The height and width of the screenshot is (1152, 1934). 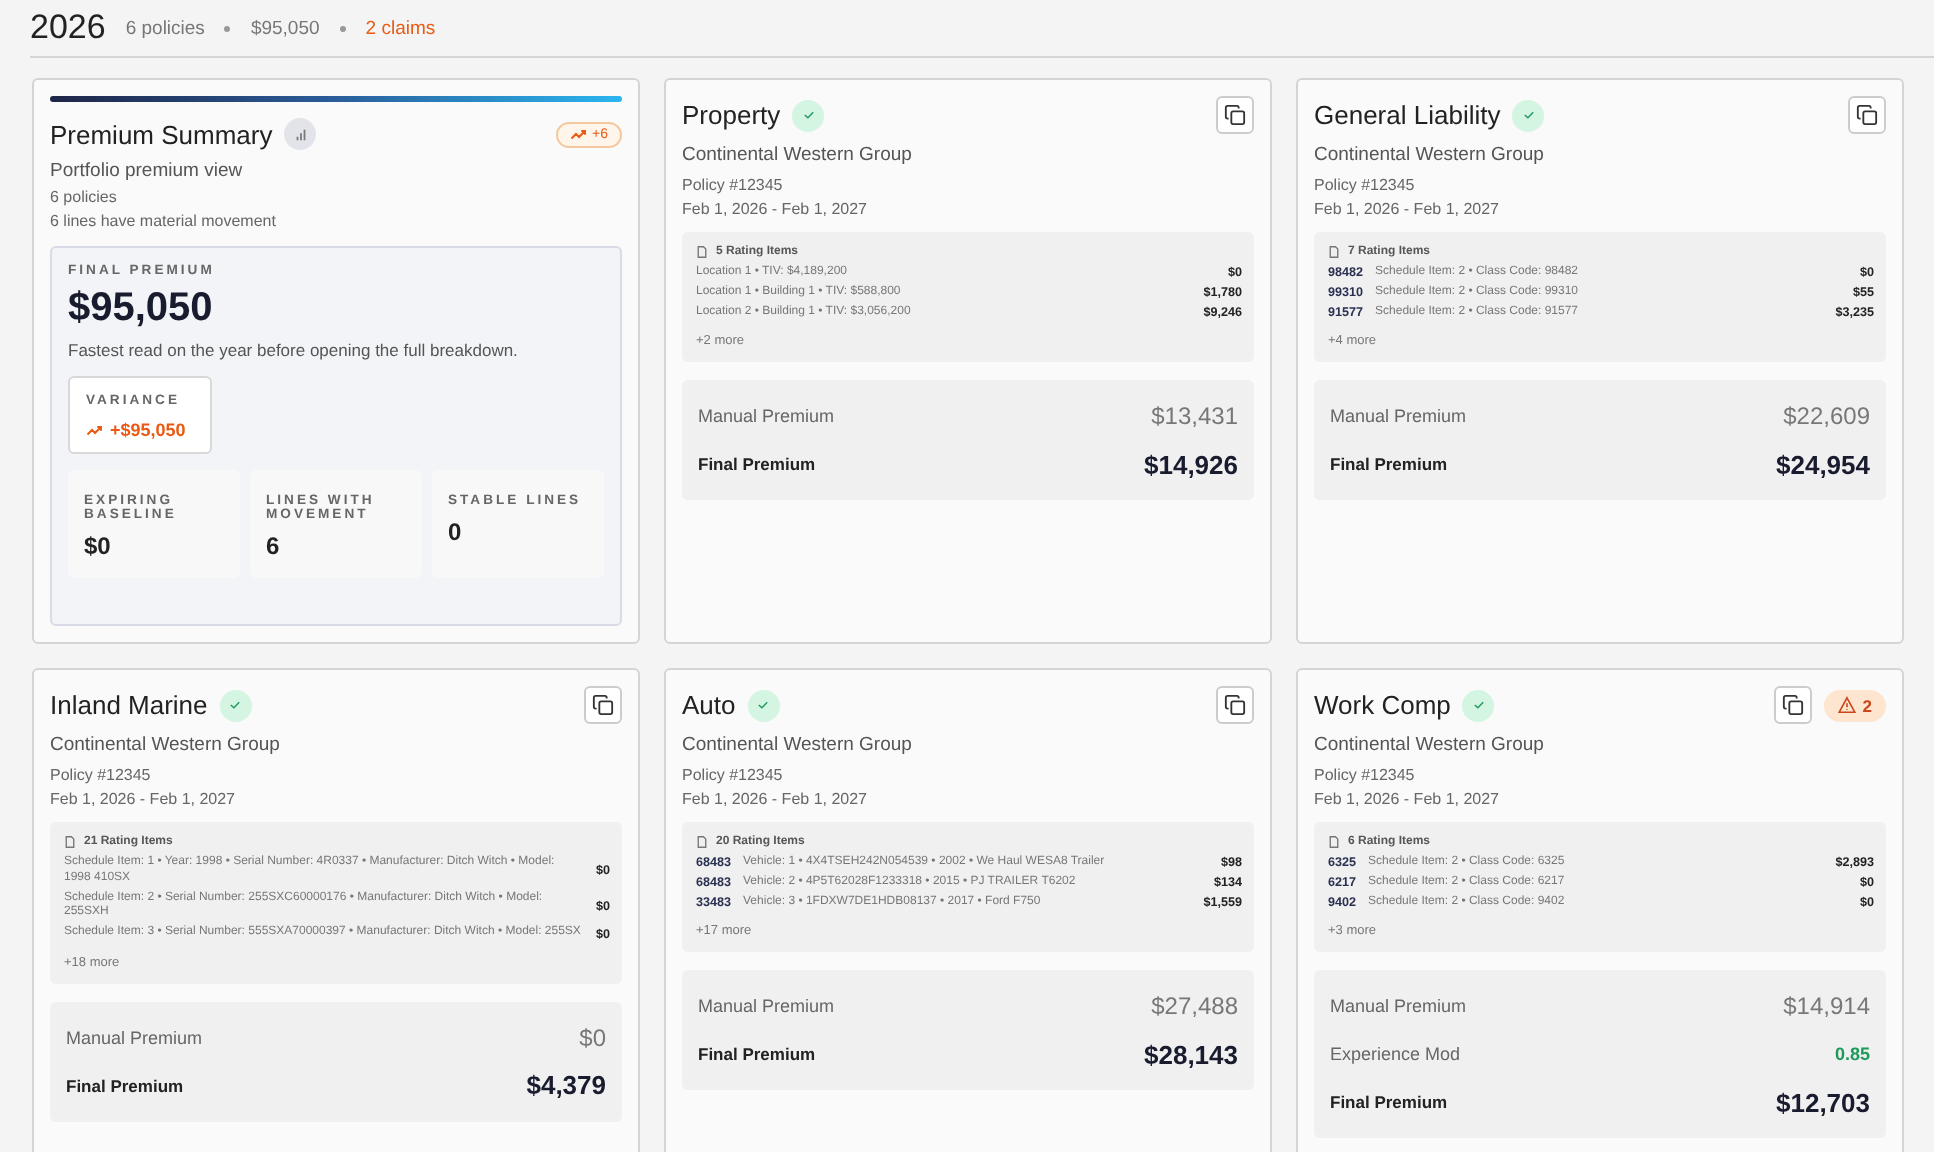 What do you see at coordinates (164, 221) in the screenshot?
I see `summary-note: 6 lines have material movement` at bounding box center [164, 221].